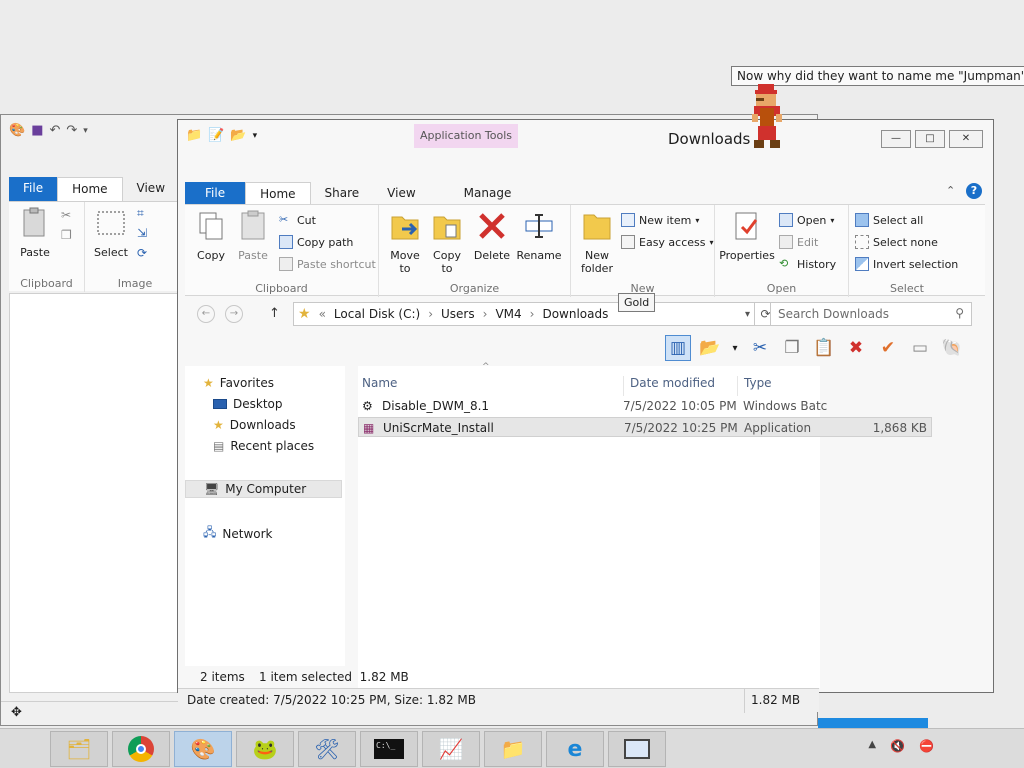  Describe the element at coordinates (447, 242) in the screenshot. I see `copy-to-button: Copy to` at that location.